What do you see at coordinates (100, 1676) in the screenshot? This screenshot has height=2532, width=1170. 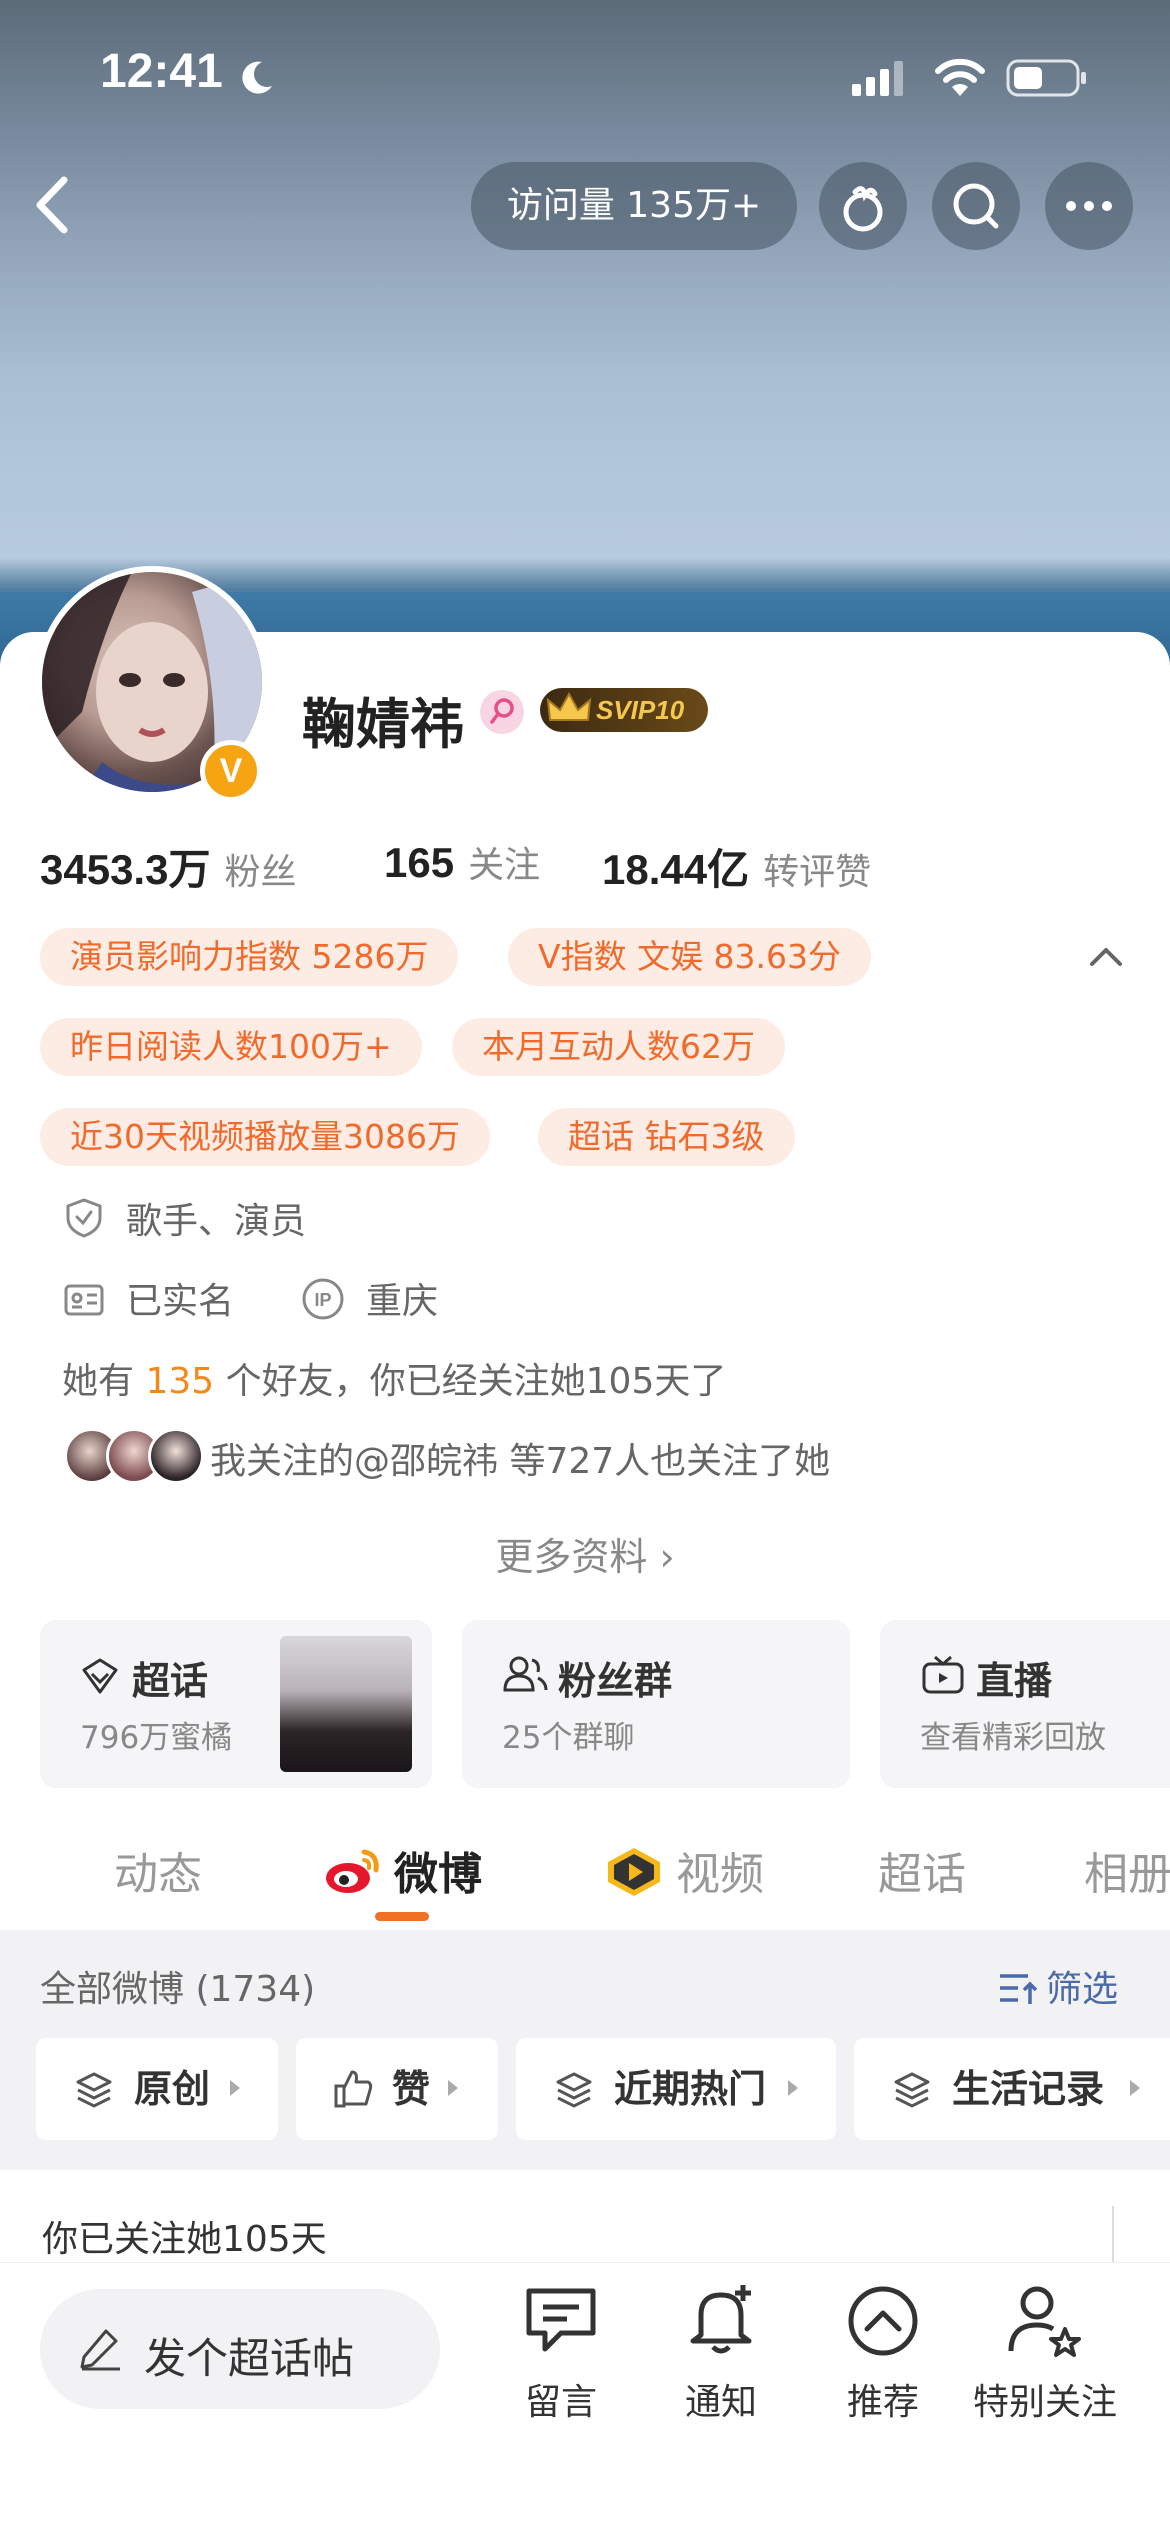 I see `super-topic-icon` at bounding box center [100, 1676].